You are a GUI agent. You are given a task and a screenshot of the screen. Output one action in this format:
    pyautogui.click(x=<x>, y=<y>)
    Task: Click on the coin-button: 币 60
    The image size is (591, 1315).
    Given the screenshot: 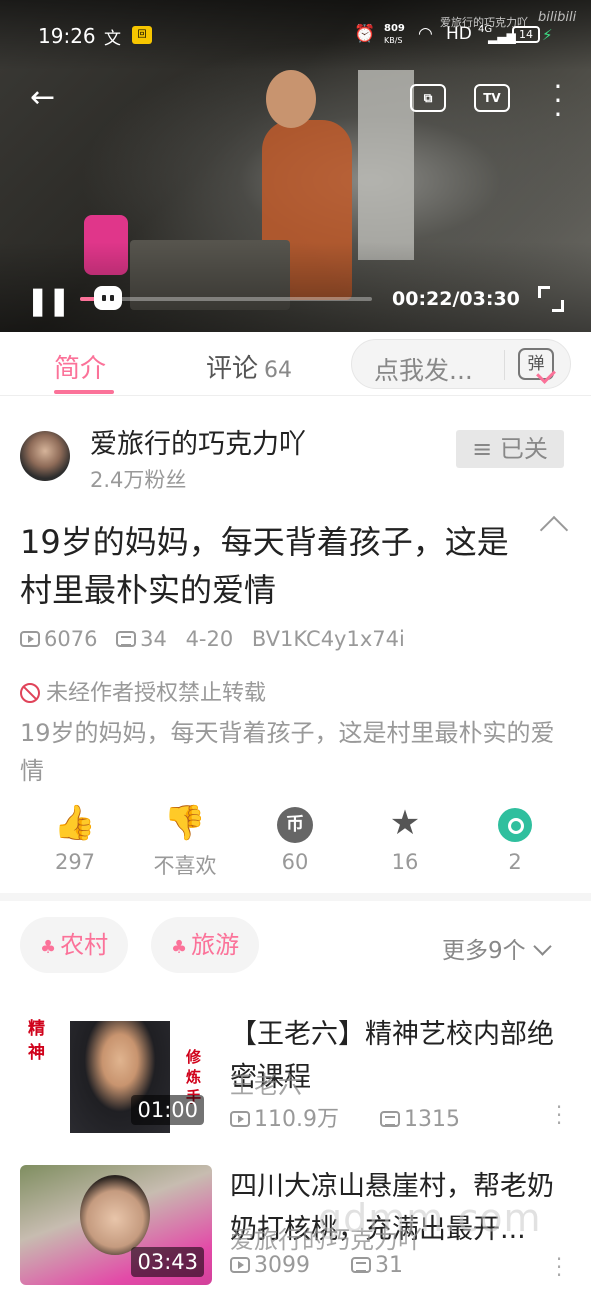 What is the action you would take?
    pyautogui.click(x=295, y=837)
    